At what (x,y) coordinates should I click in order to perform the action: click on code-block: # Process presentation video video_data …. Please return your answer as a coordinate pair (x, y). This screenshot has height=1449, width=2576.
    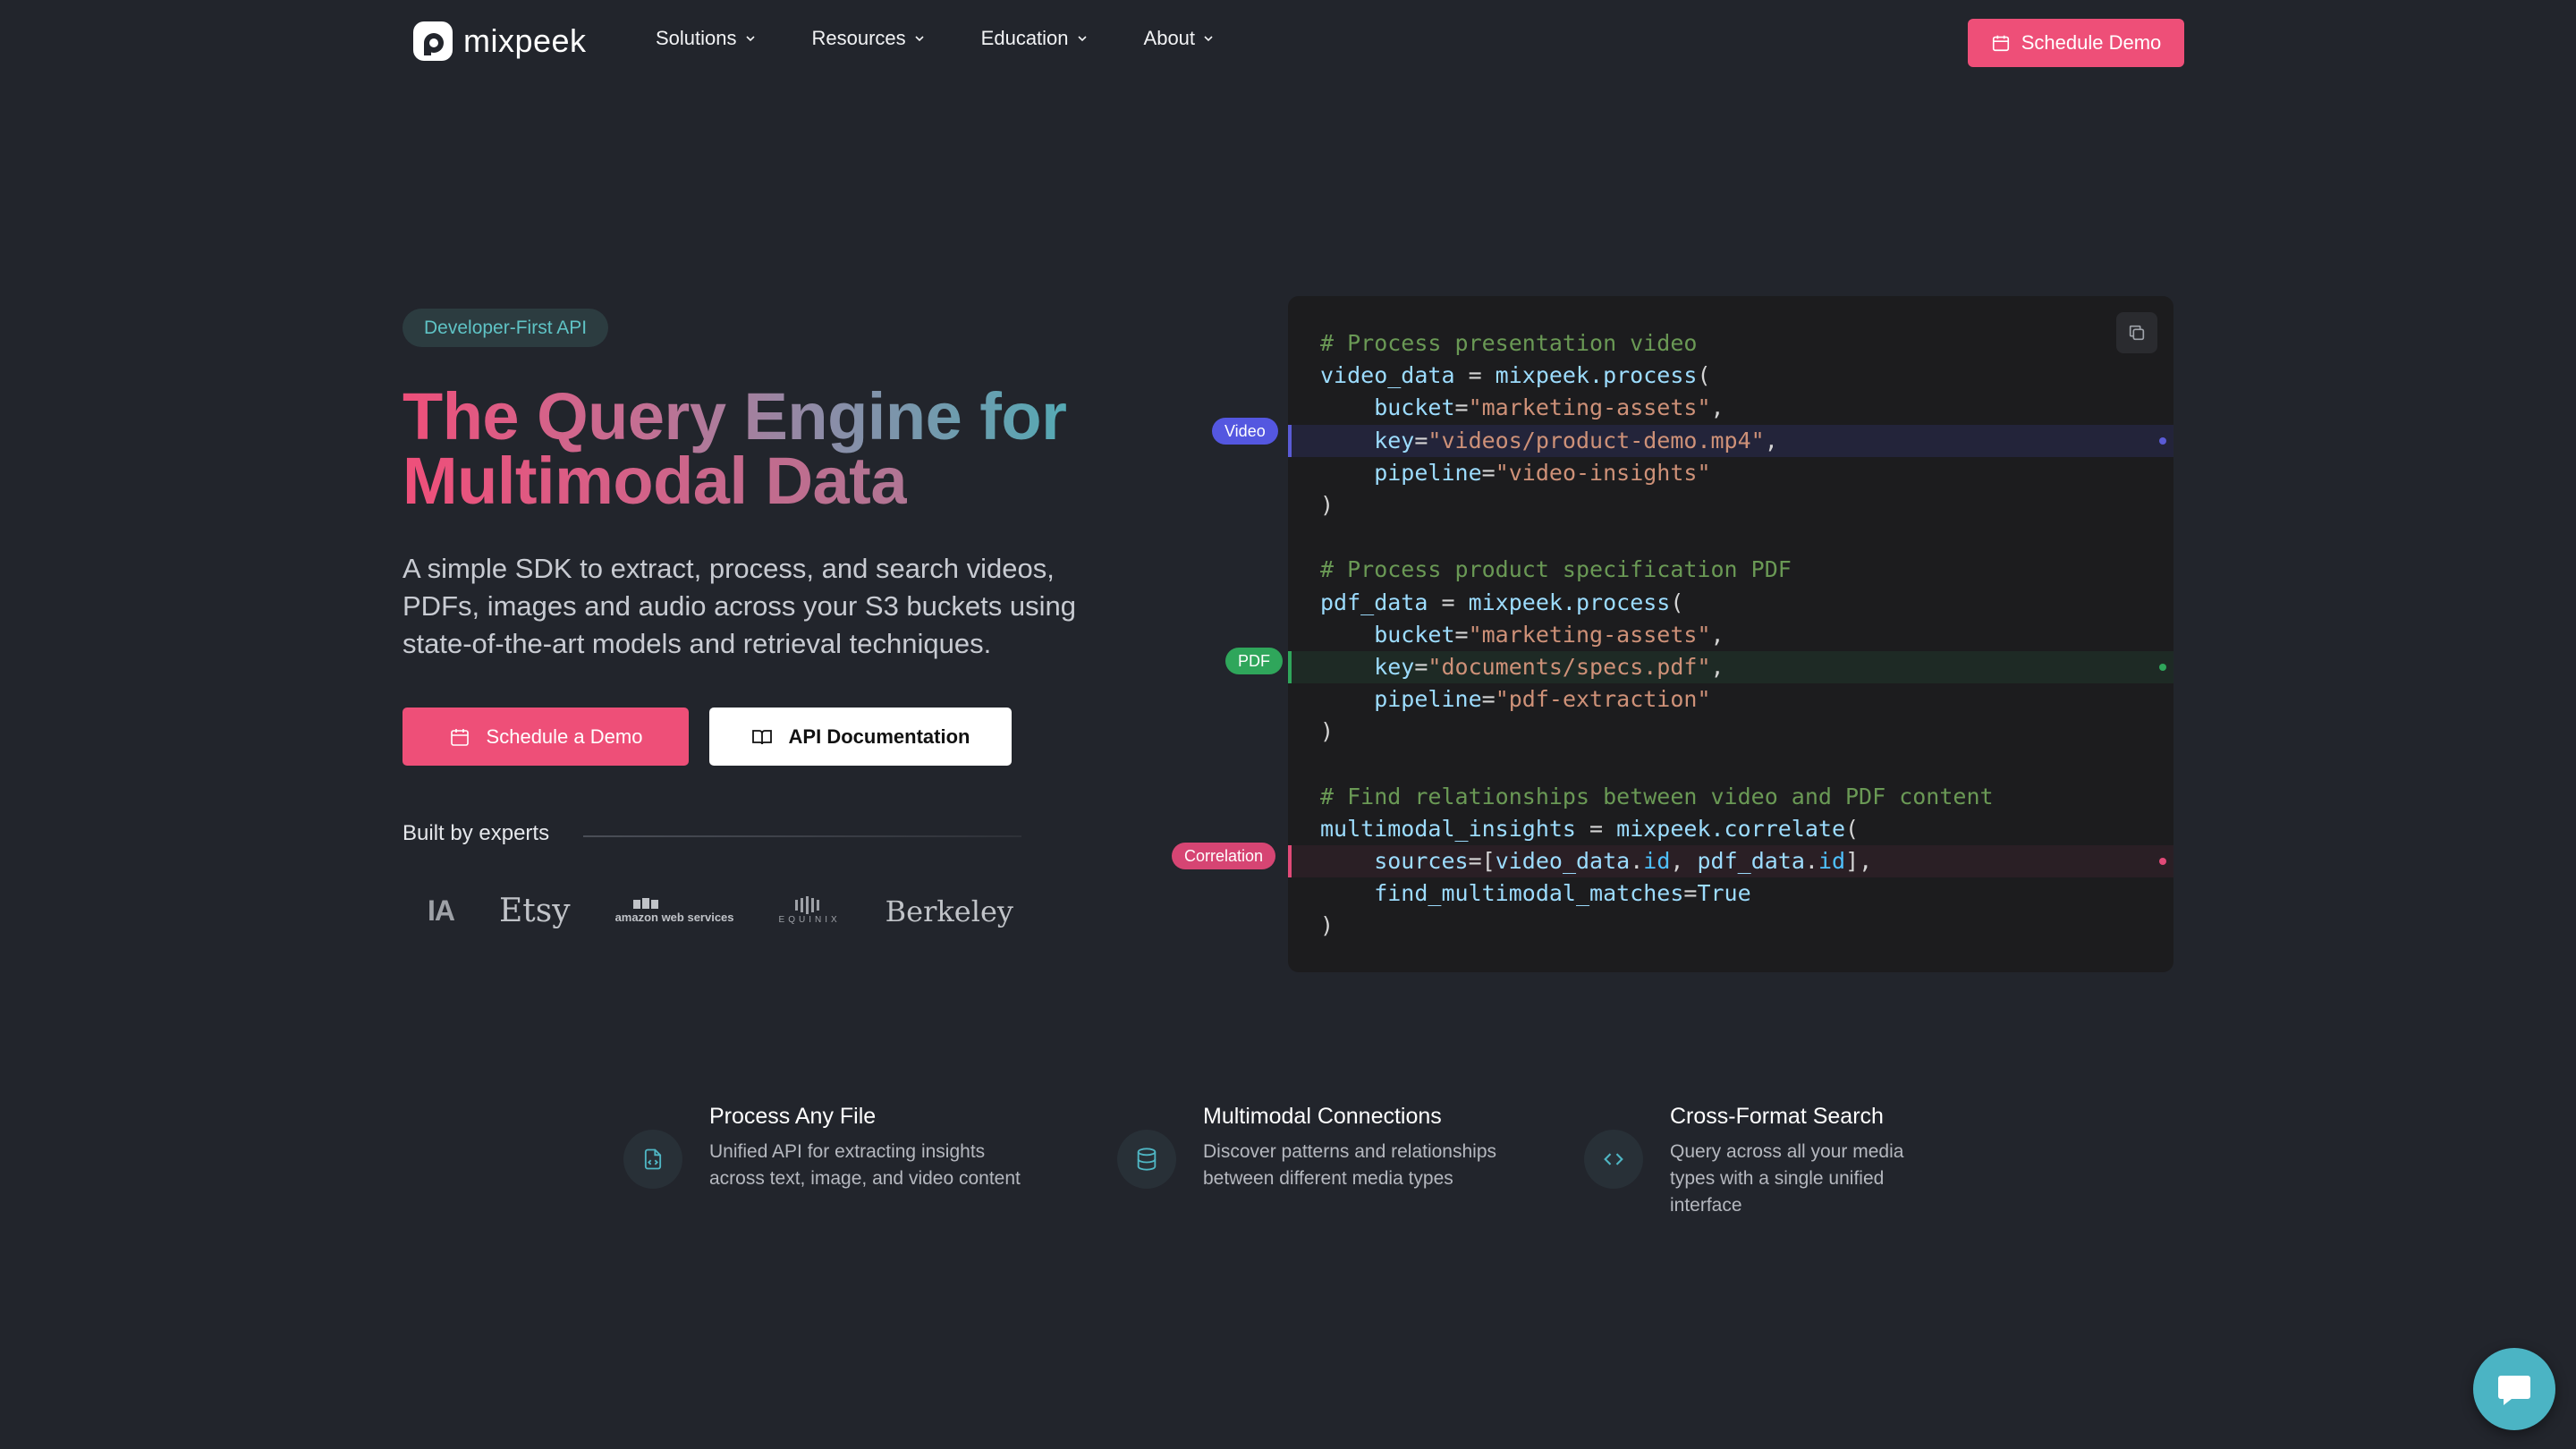
    Looking at the image, I should click on (1731, 635).